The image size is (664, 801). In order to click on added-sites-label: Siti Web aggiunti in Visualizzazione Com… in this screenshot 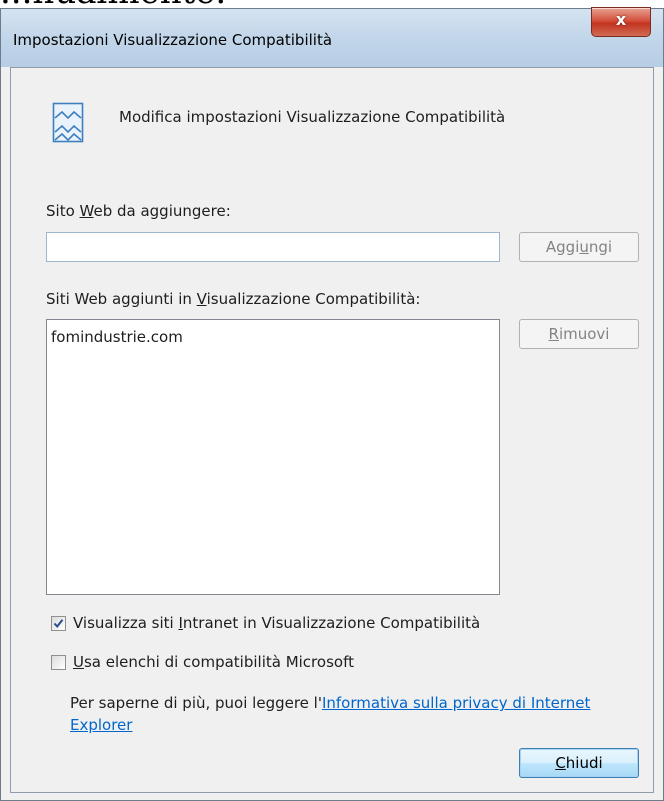, I will do `click(233, 299)`.